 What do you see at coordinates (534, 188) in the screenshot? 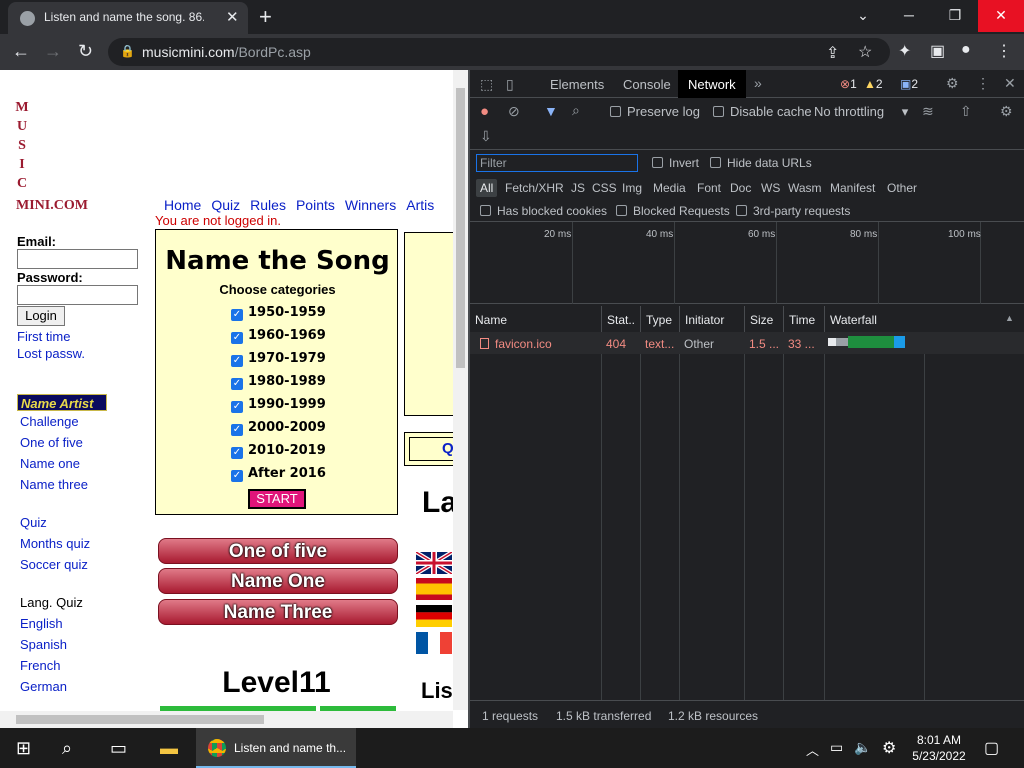
I see `type-filter-fetch-xhr: Fetch/XHR` at bounding box center [534, 188].